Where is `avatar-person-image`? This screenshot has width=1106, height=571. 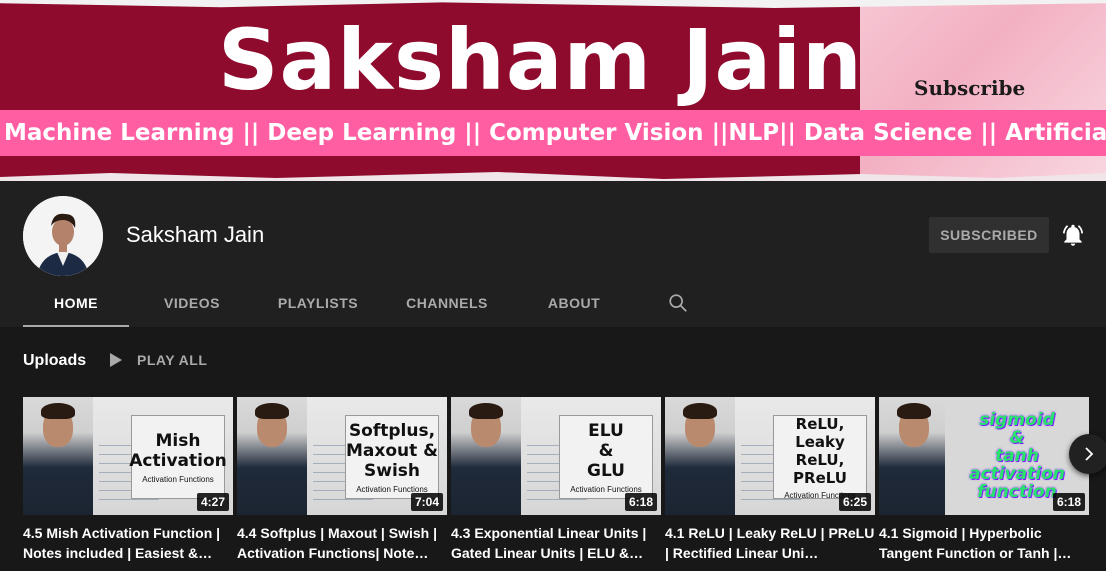
avatar-person-image is located at coordinates (63, 236).